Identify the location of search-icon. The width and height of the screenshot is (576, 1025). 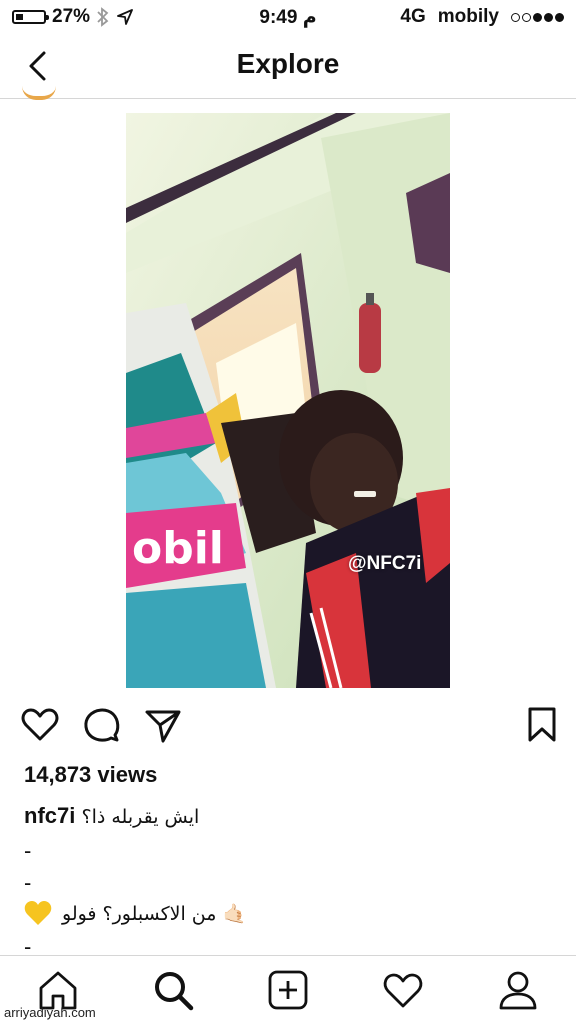
(174, 991).